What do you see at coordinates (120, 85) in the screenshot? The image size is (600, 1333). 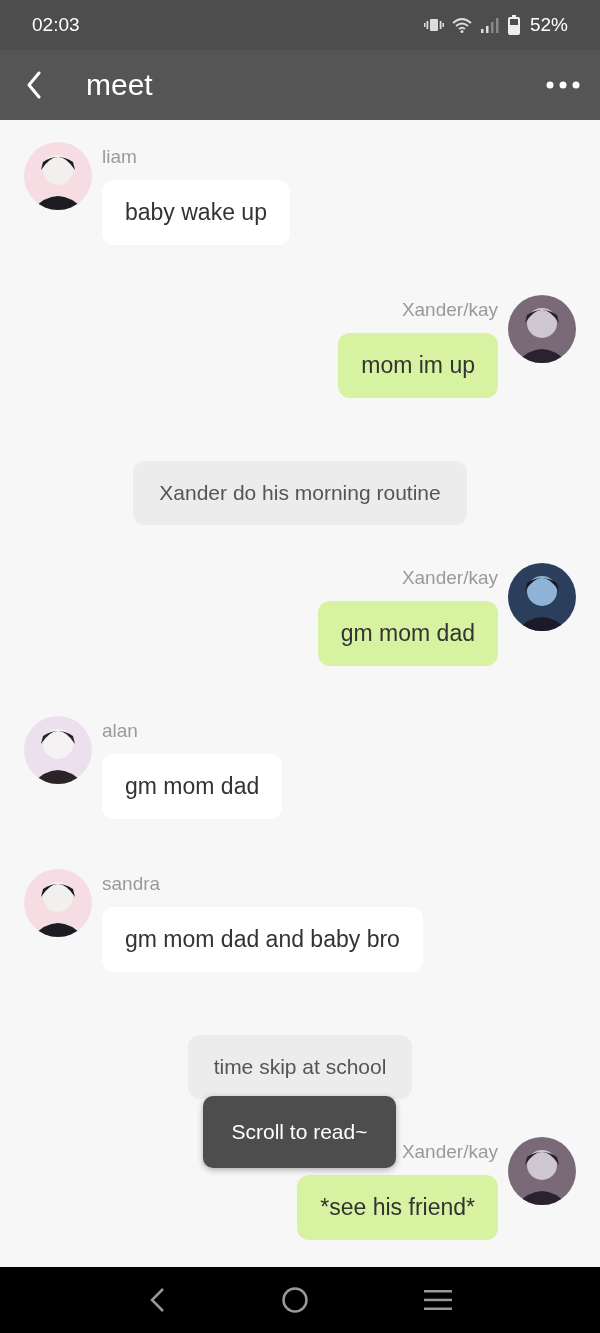 I see `chat-title: meet` at bounding box center [120, 85].